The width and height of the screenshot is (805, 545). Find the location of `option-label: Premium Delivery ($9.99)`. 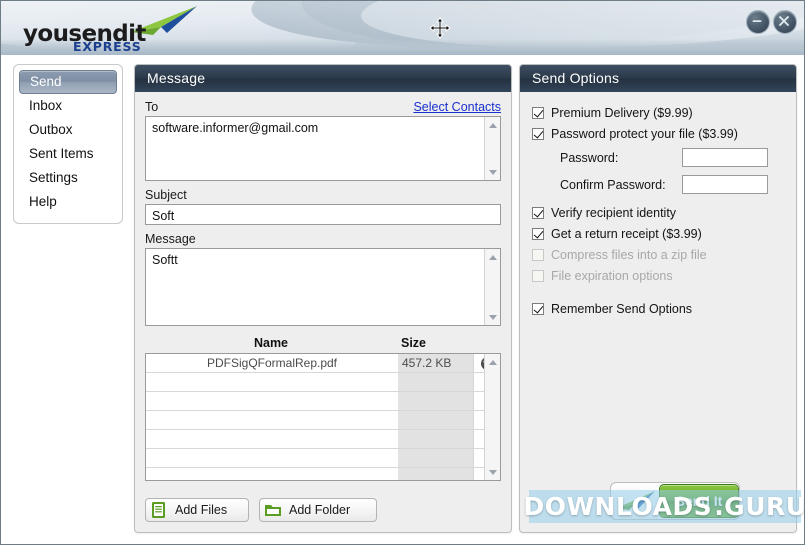

option-label: Premium Delivery ($9.99) is located at coordinates (622, 112).